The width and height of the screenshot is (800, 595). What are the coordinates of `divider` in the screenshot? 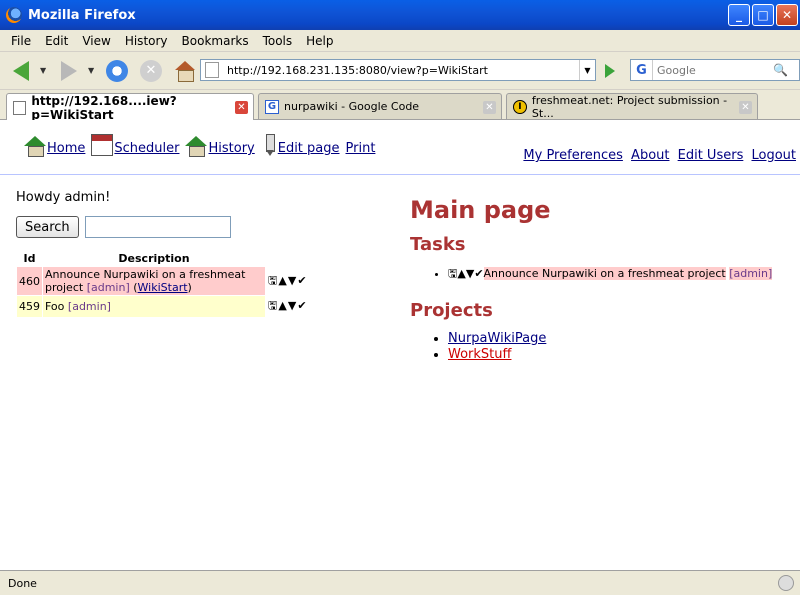 It's located at (400, 174).